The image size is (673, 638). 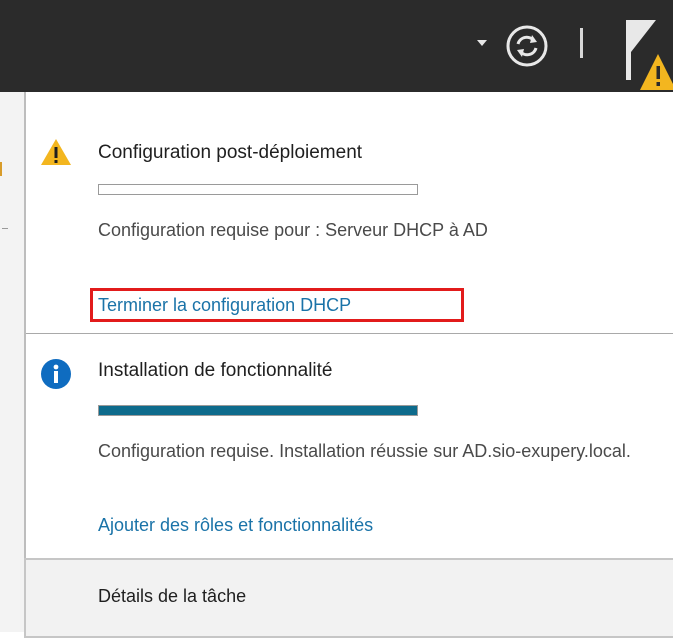 I want to click on refresh-button, so click(x=527, y=46).